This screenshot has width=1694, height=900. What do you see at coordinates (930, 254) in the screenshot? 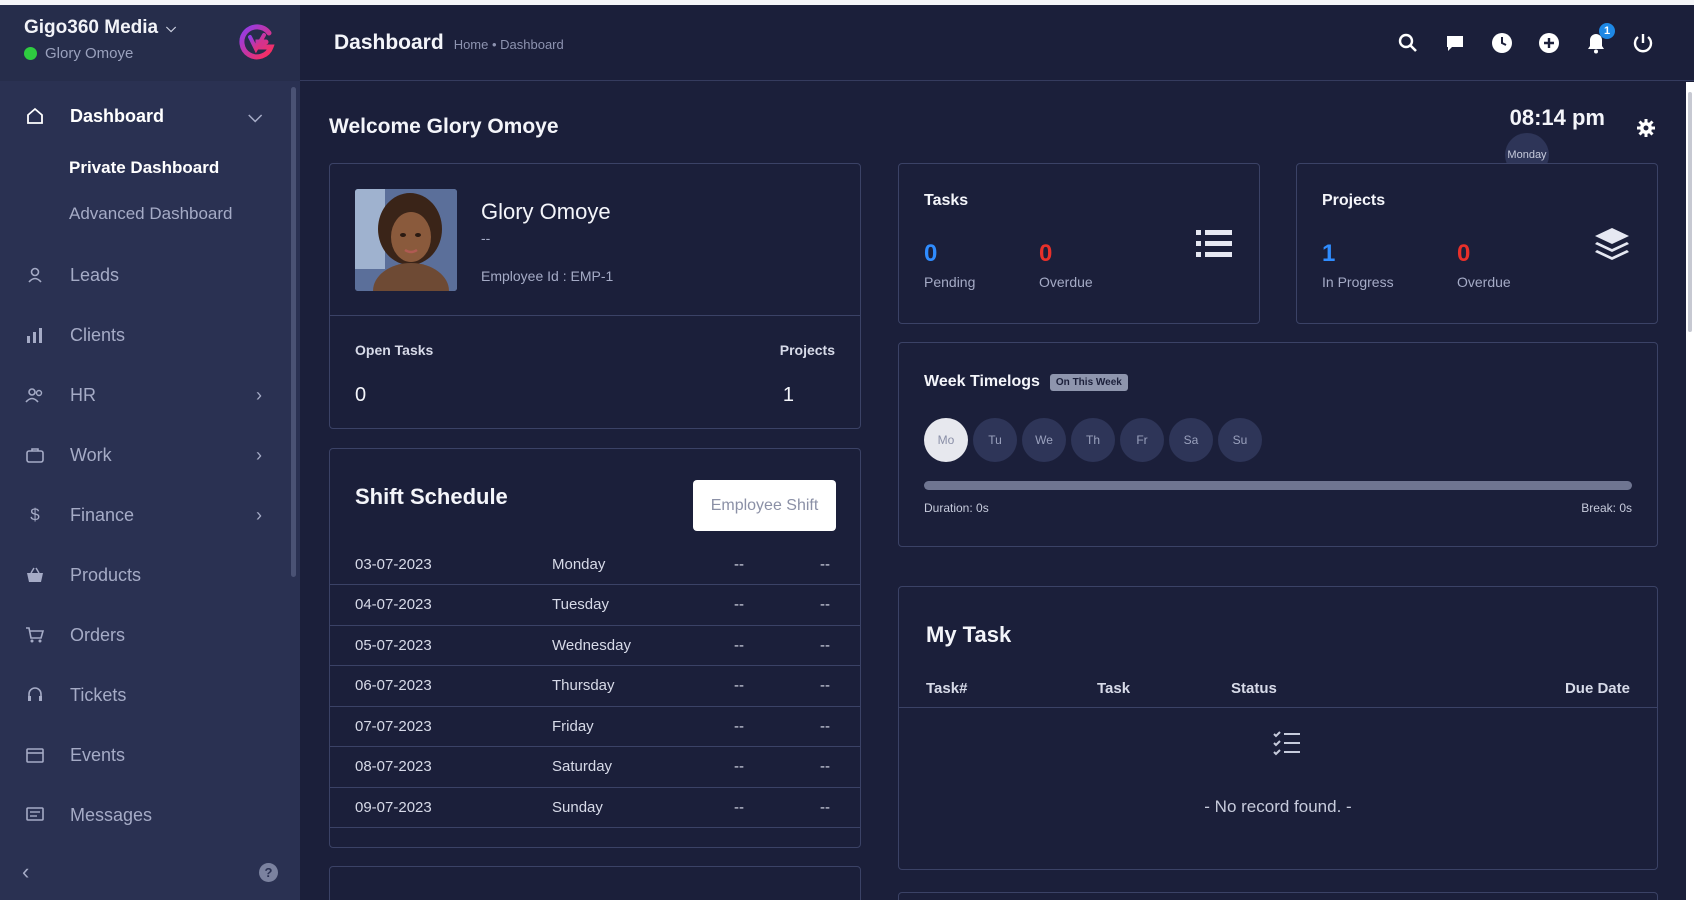
I see `tasks-pending-count: 0` at bounding box center [930, 254].